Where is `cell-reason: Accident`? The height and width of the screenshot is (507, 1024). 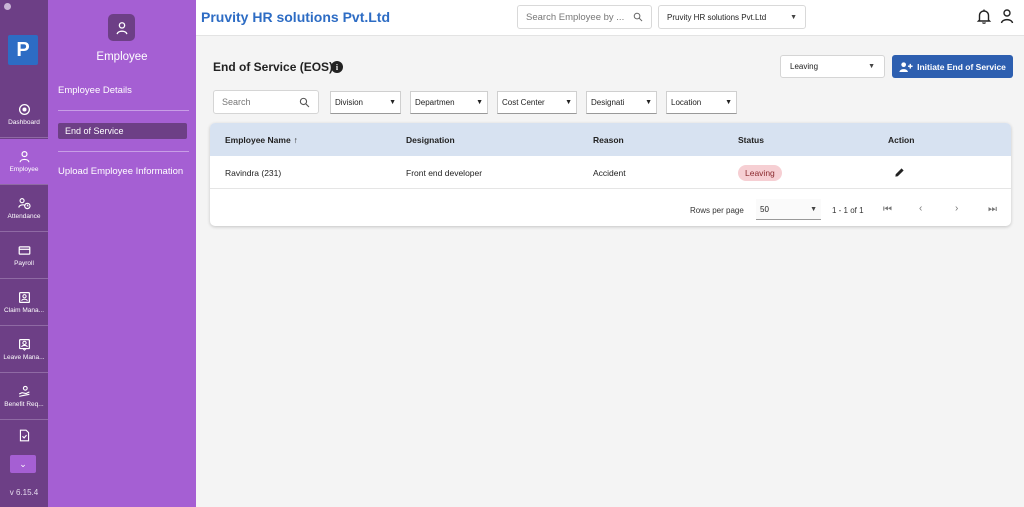
cell-reason: Accident is located at coordinates (609, 172).